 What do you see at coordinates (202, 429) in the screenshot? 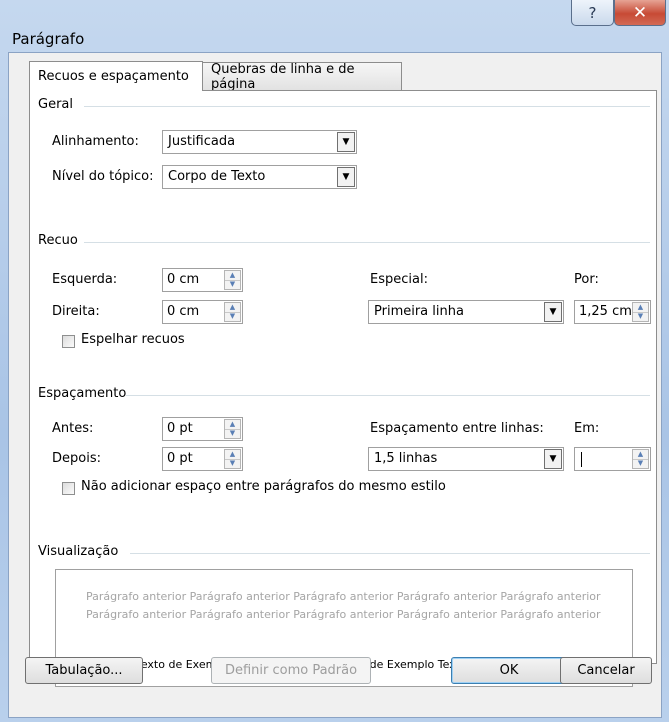
I see `antes-spinner: 0 pt ▲ ▼` at bounding box center [202, 429].